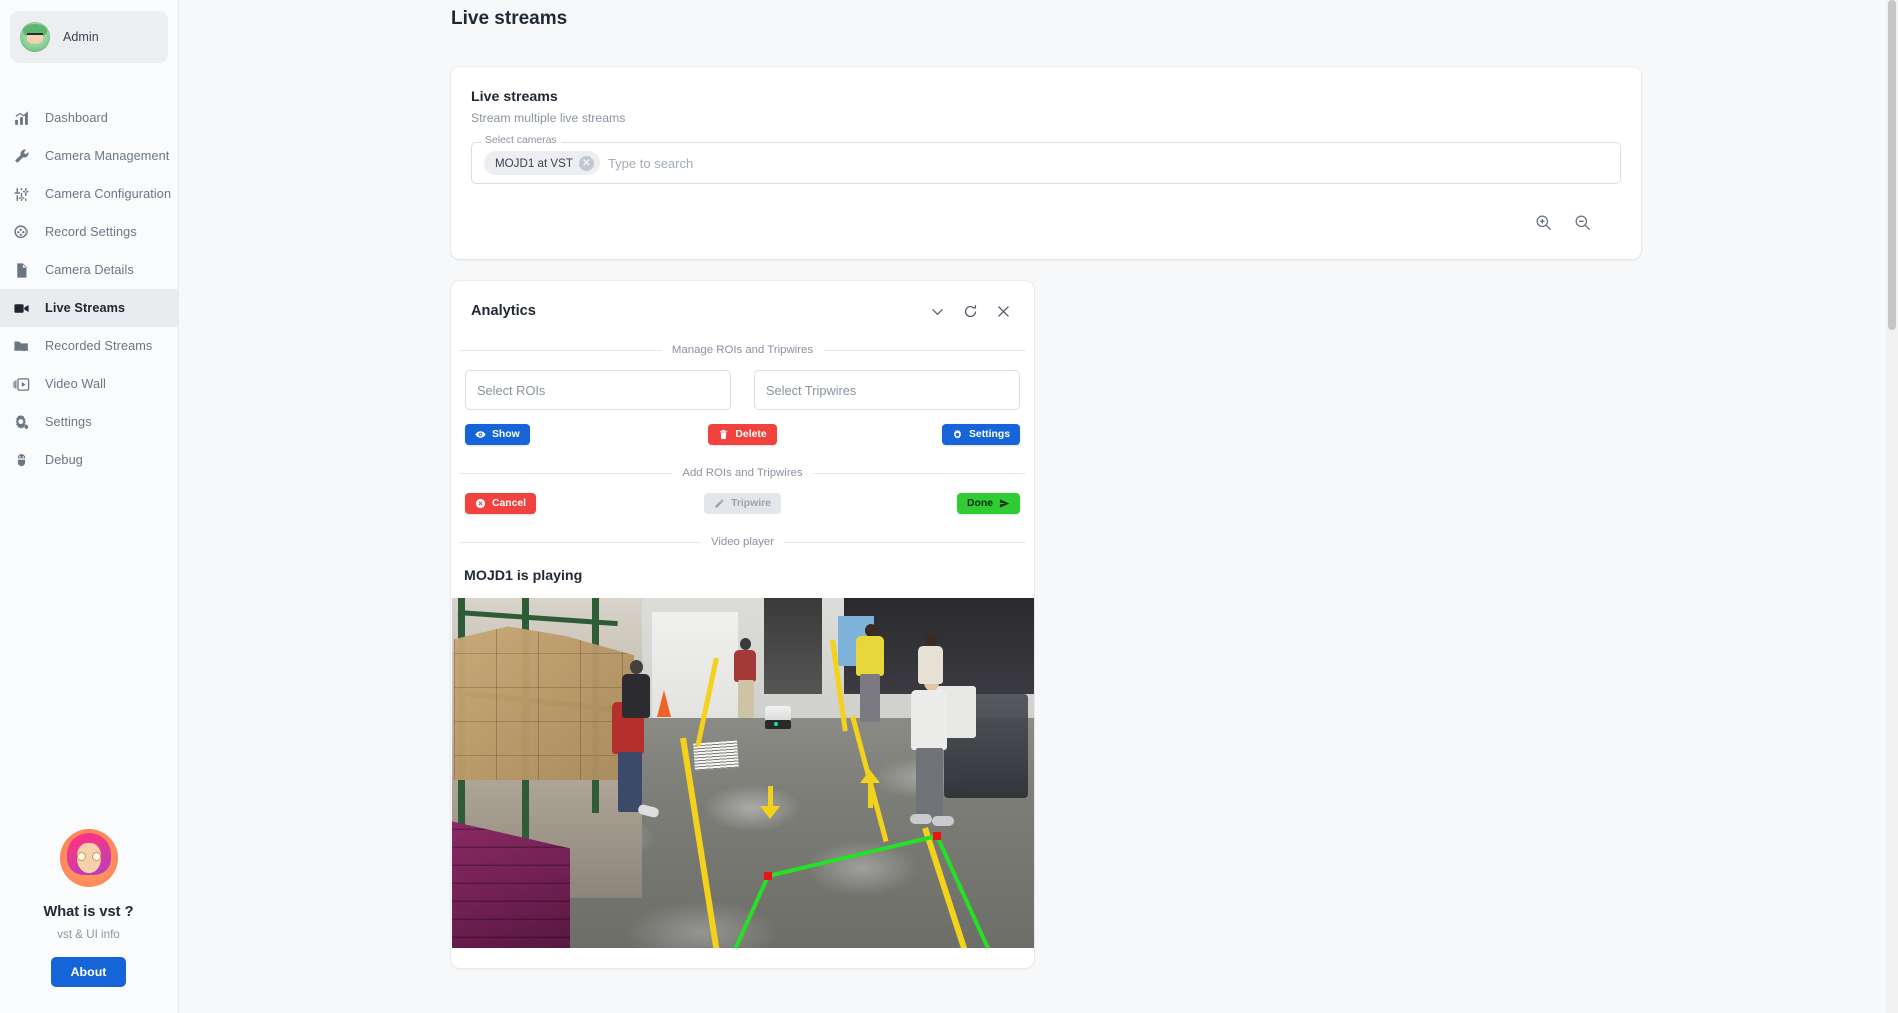 This screenshot has height=1013, width=1898. I want to click on sidebar-item-recorded-streams: Recorded Streams, so click(89, 346).